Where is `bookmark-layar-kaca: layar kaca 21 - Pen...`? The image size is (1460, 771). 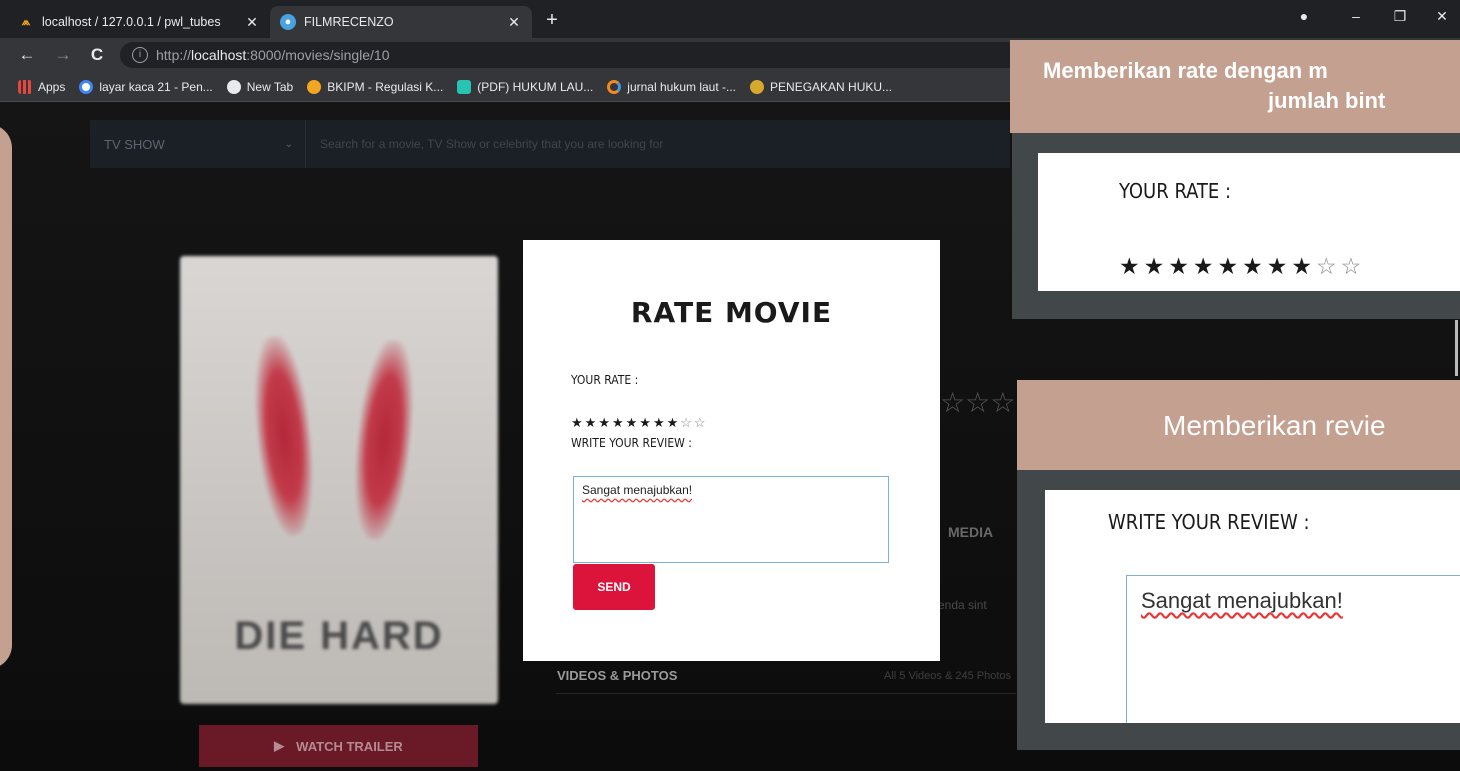
bookmark-layar-kaca: layar kaca 21 - Pen... is located at coordinates (146, 86).